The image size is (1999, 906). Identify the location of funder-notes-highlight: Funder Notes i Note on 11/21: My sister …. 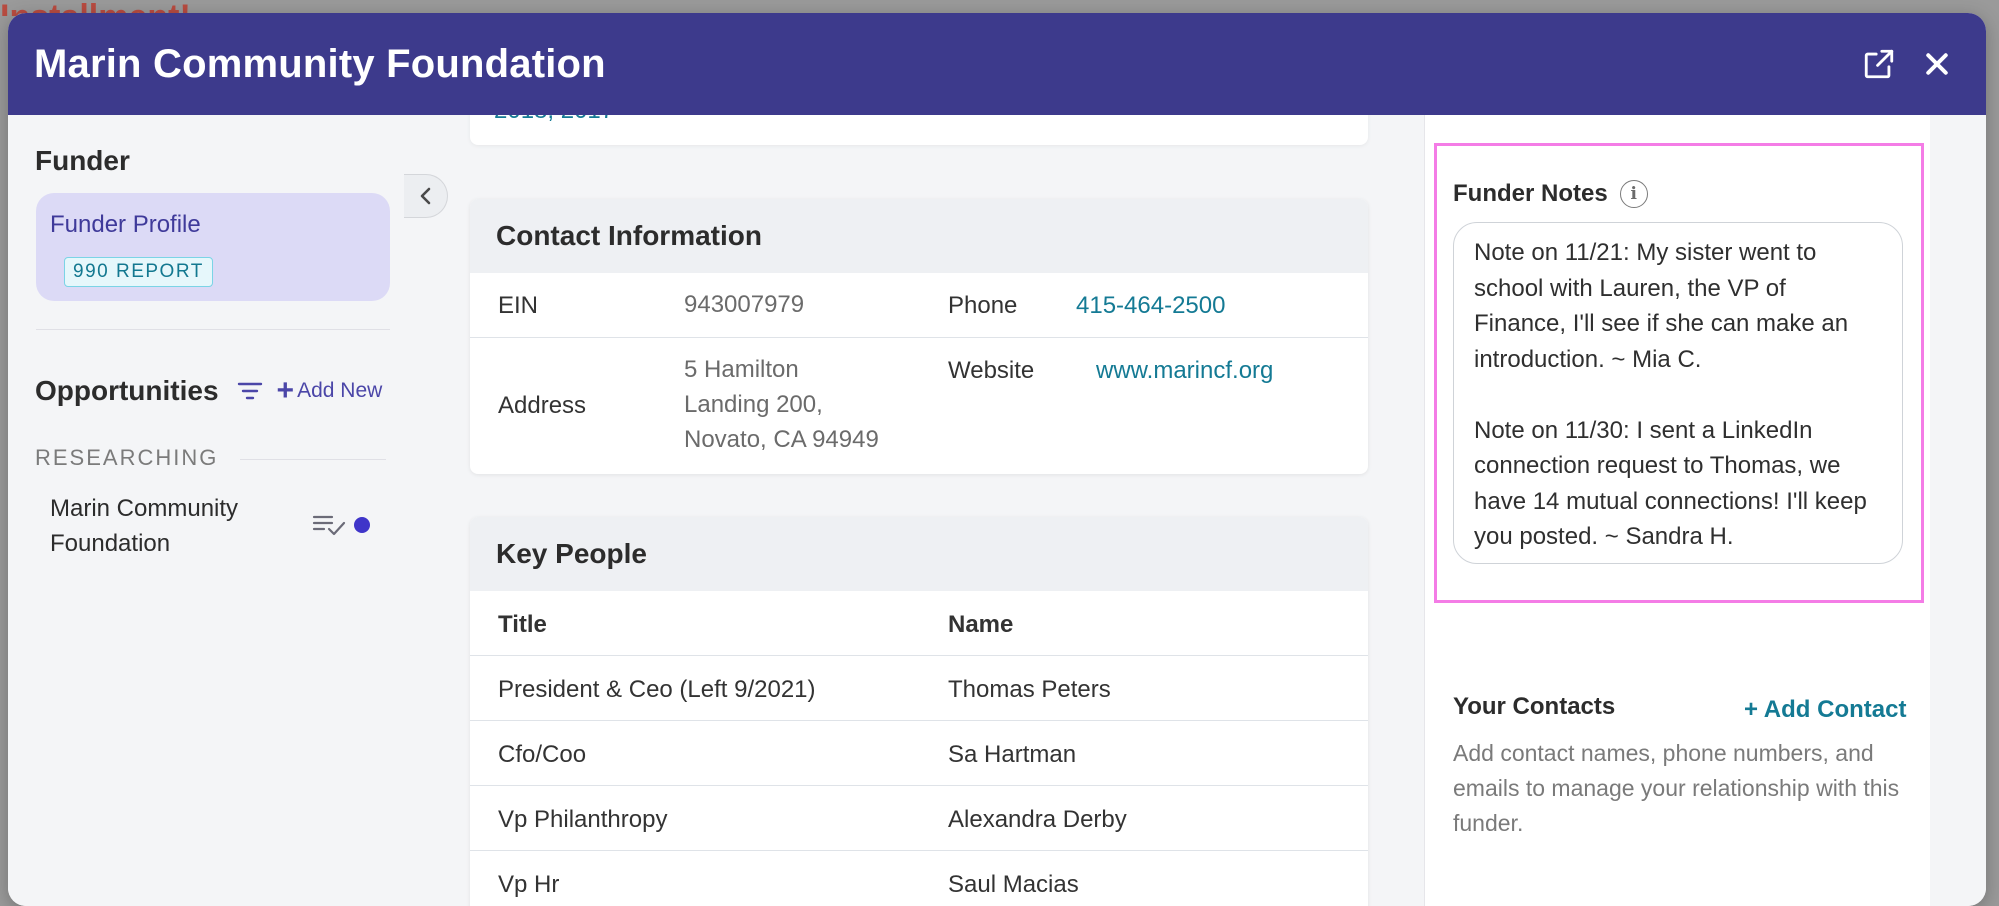
(1679, 373).